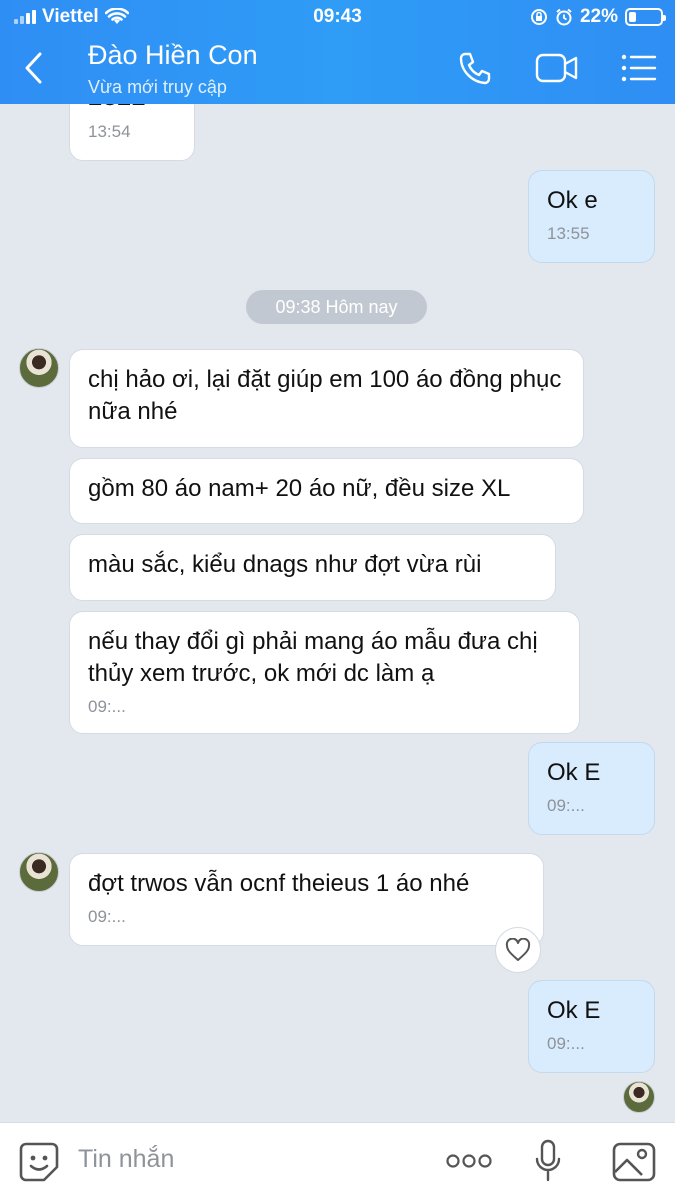 This screenshot has width=675, height=1200. Describe the element at coordinates (279, 883) in the screenshot. I see `message-text: đợt trwos vẫn ocnf theieus 1 áo nhé` at that location.